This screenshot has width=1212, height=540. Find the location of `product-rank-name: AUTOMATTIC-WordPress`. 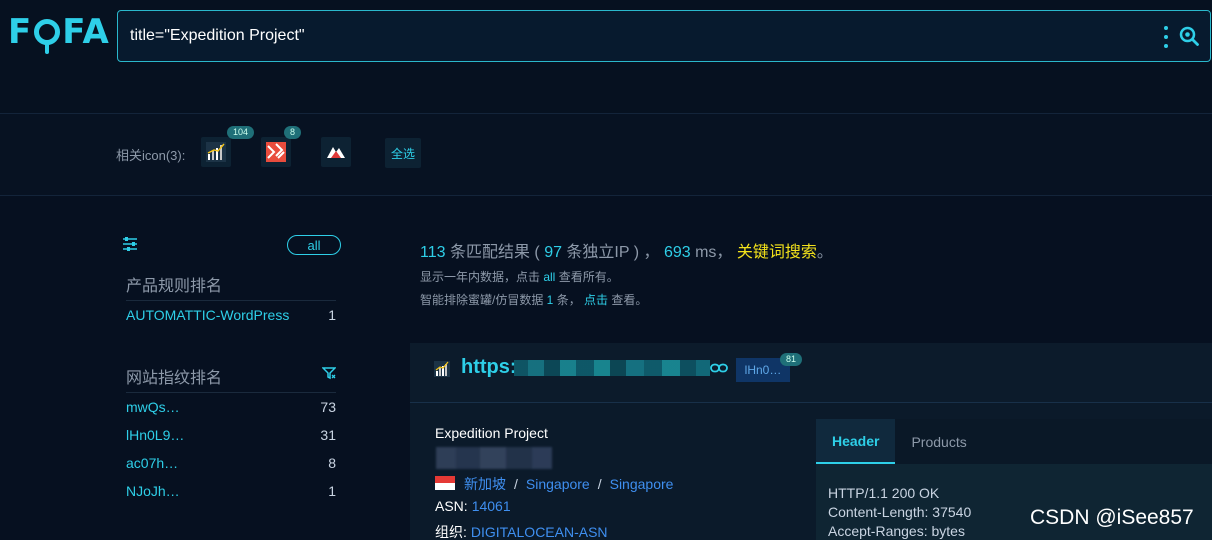

product-rank-name: AUTOMATTIC-WordPress is located at coordinates (207, 315).